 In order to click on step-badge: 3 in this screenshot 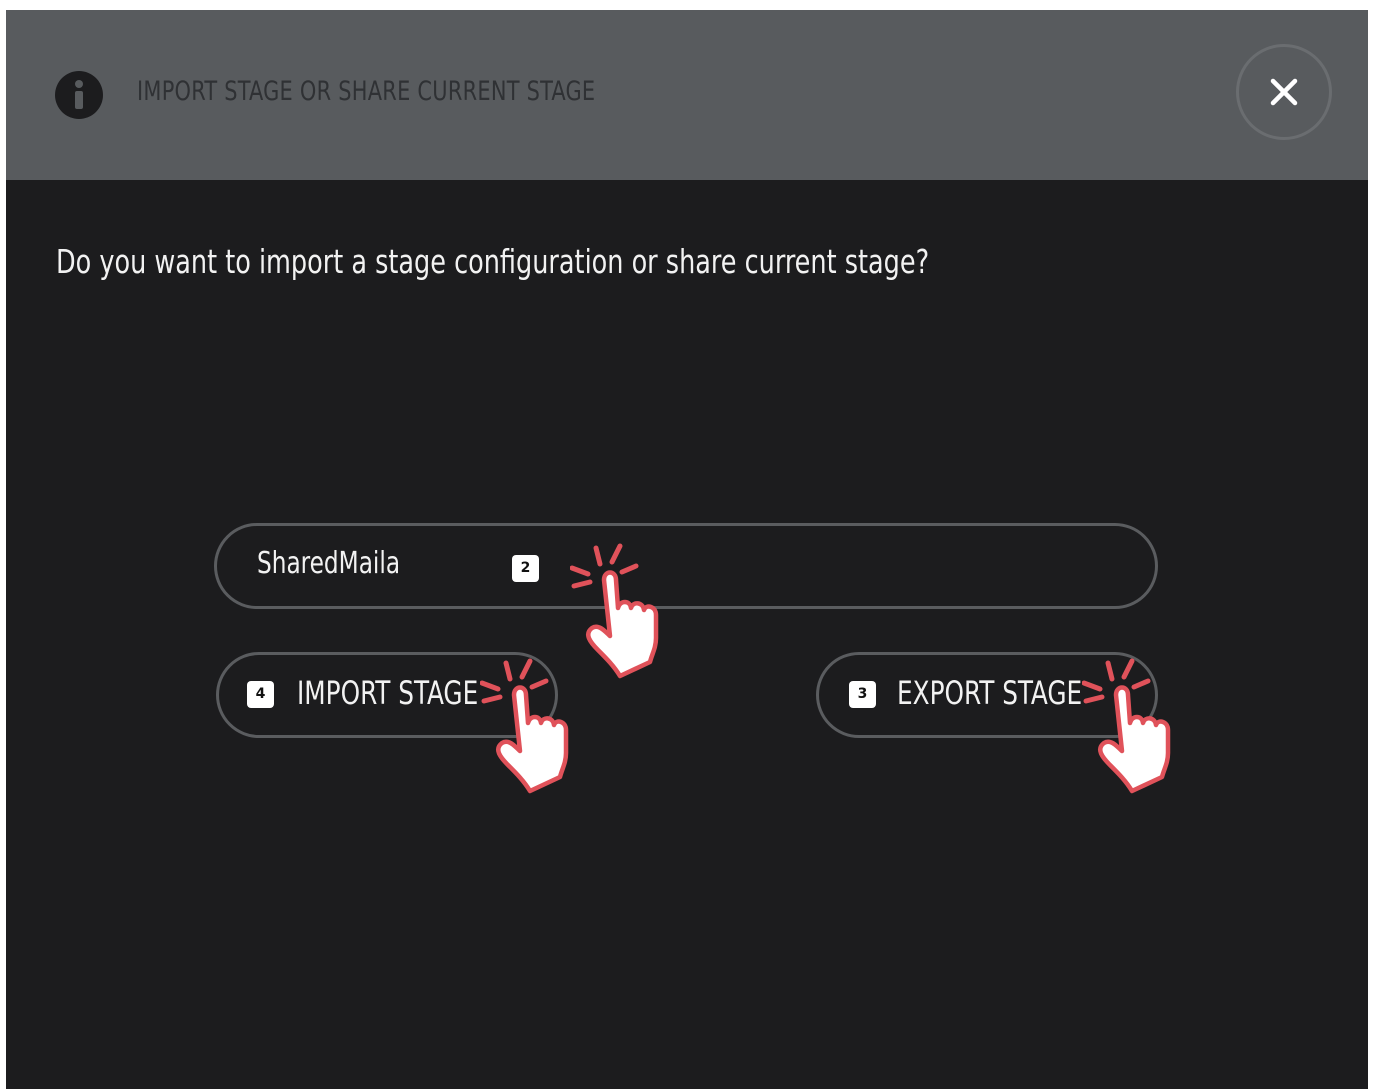, I will do `click(862, 694)`.